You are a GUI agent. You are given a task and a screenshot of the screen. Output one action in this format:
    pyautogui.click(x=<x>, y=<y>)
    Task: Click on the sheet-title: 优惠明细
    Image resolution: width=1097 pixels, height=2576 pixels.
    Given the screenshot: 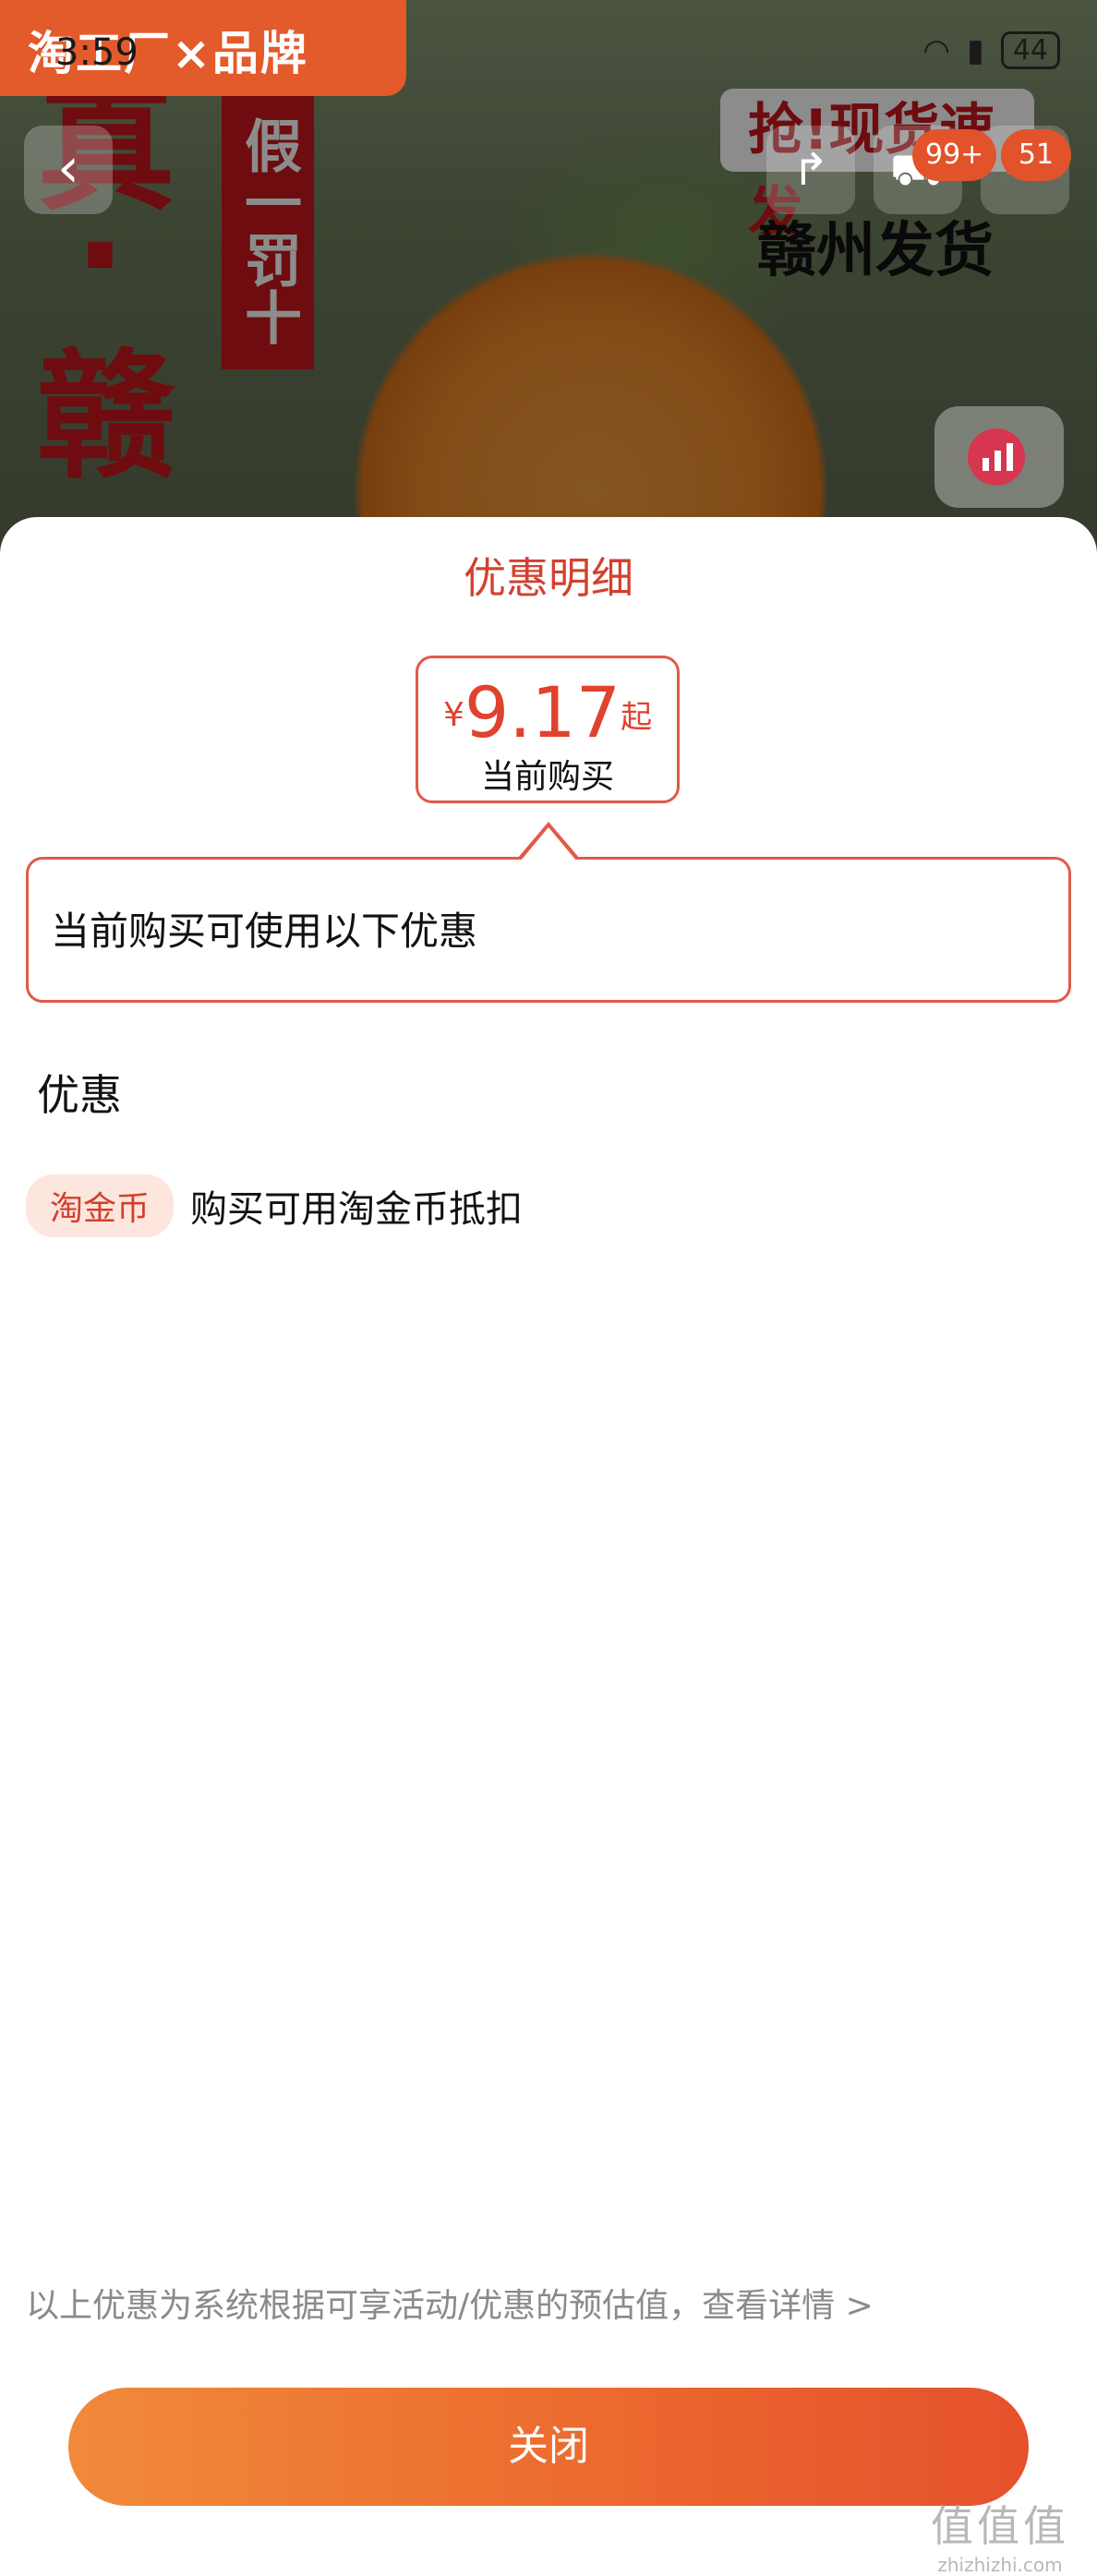 What is the action you would take?
    pyautogui.click(x=548, y=578)
    